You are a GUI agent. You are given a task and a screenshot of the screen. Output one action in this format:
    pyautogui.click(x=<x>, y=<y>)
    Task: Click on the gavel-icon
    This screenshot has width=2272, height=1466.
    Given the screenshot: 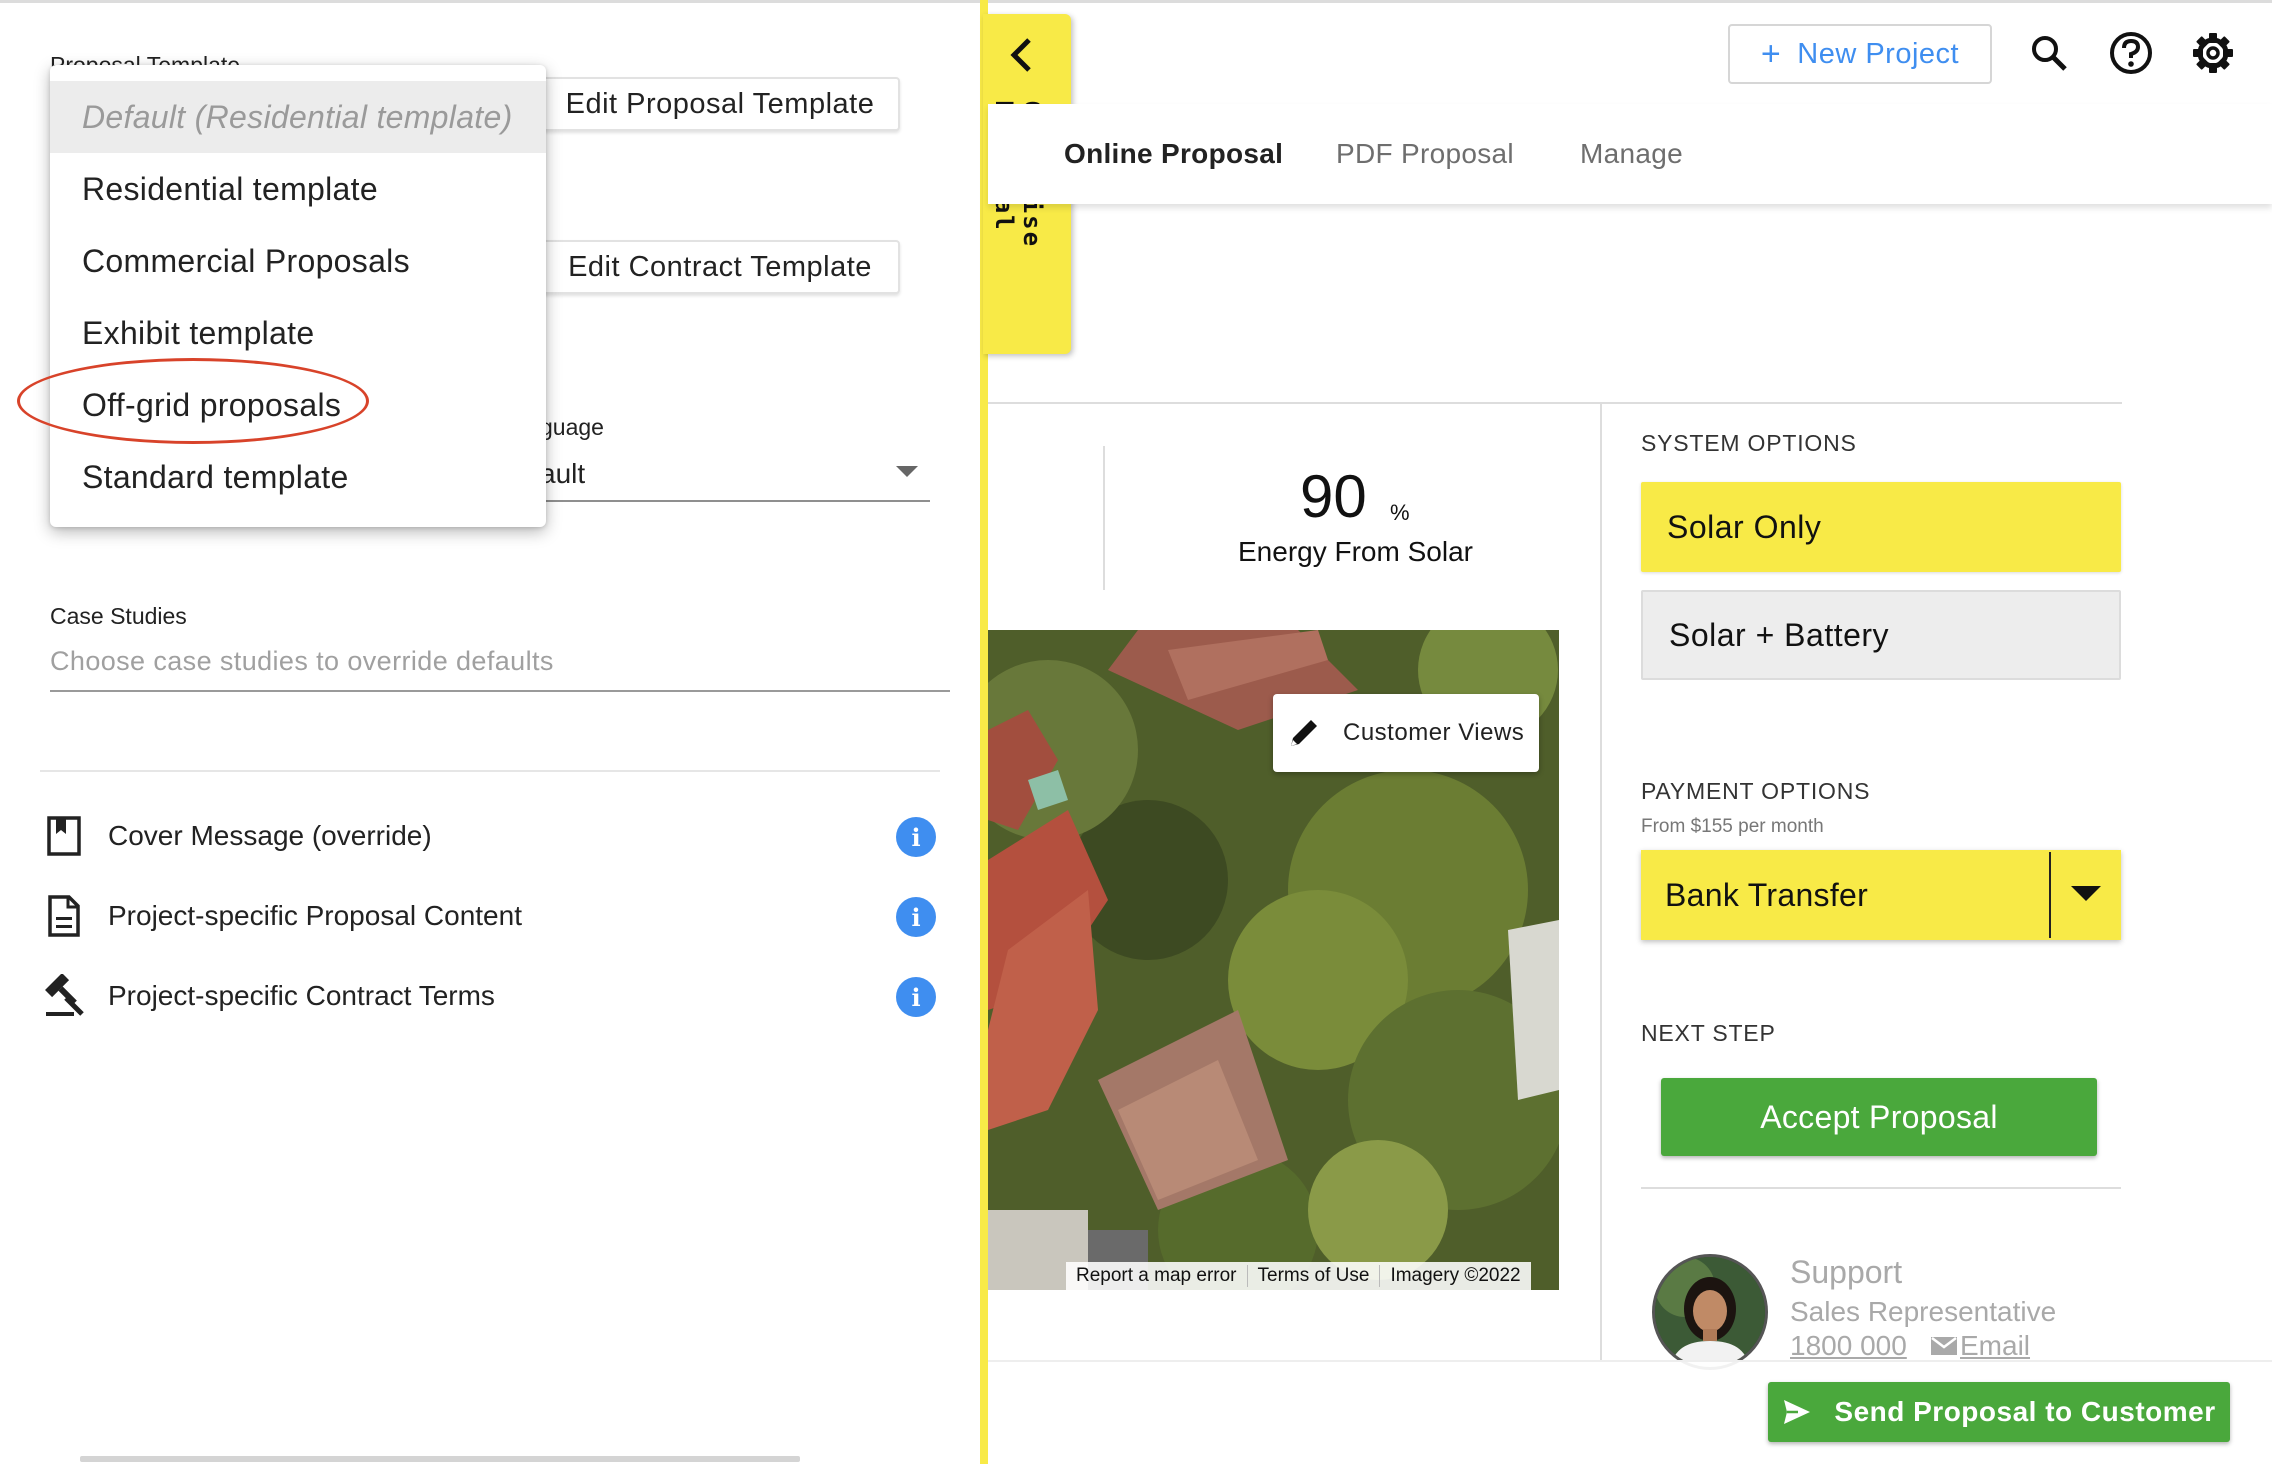 What is the action you would take?
    pyautogui.click(x=64, y=996)
    